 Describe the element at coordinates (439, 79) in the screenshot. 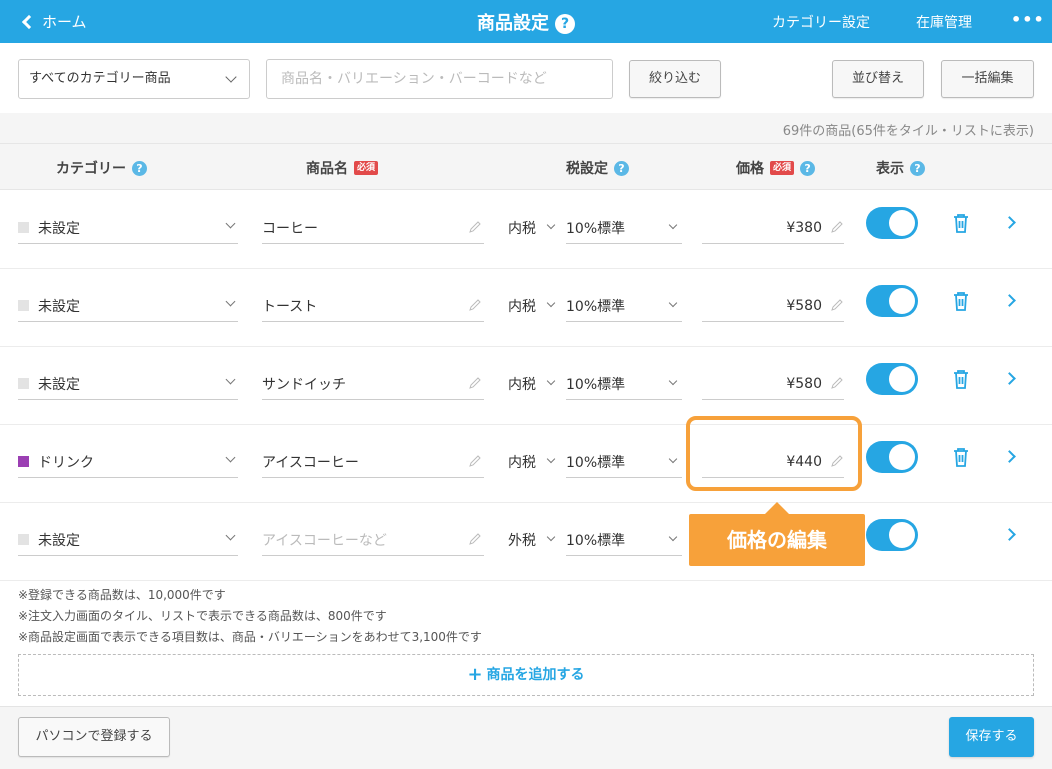

I see `search-input` at that location.